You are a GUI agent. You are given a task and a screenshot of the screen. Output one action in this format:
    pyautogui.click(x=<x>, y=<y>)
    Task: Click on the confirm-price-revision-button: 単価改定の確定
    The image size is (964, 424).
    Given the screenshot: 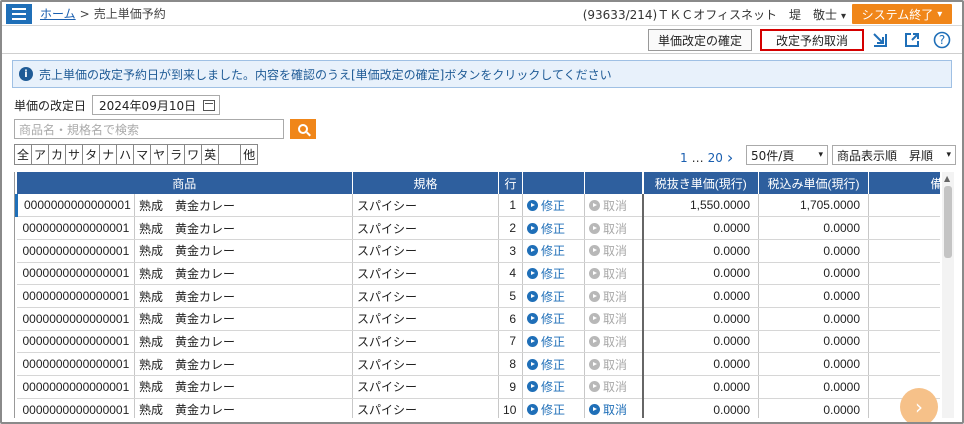 What is the action you would take?
    pyautogui.click(x=700, y=40)
    